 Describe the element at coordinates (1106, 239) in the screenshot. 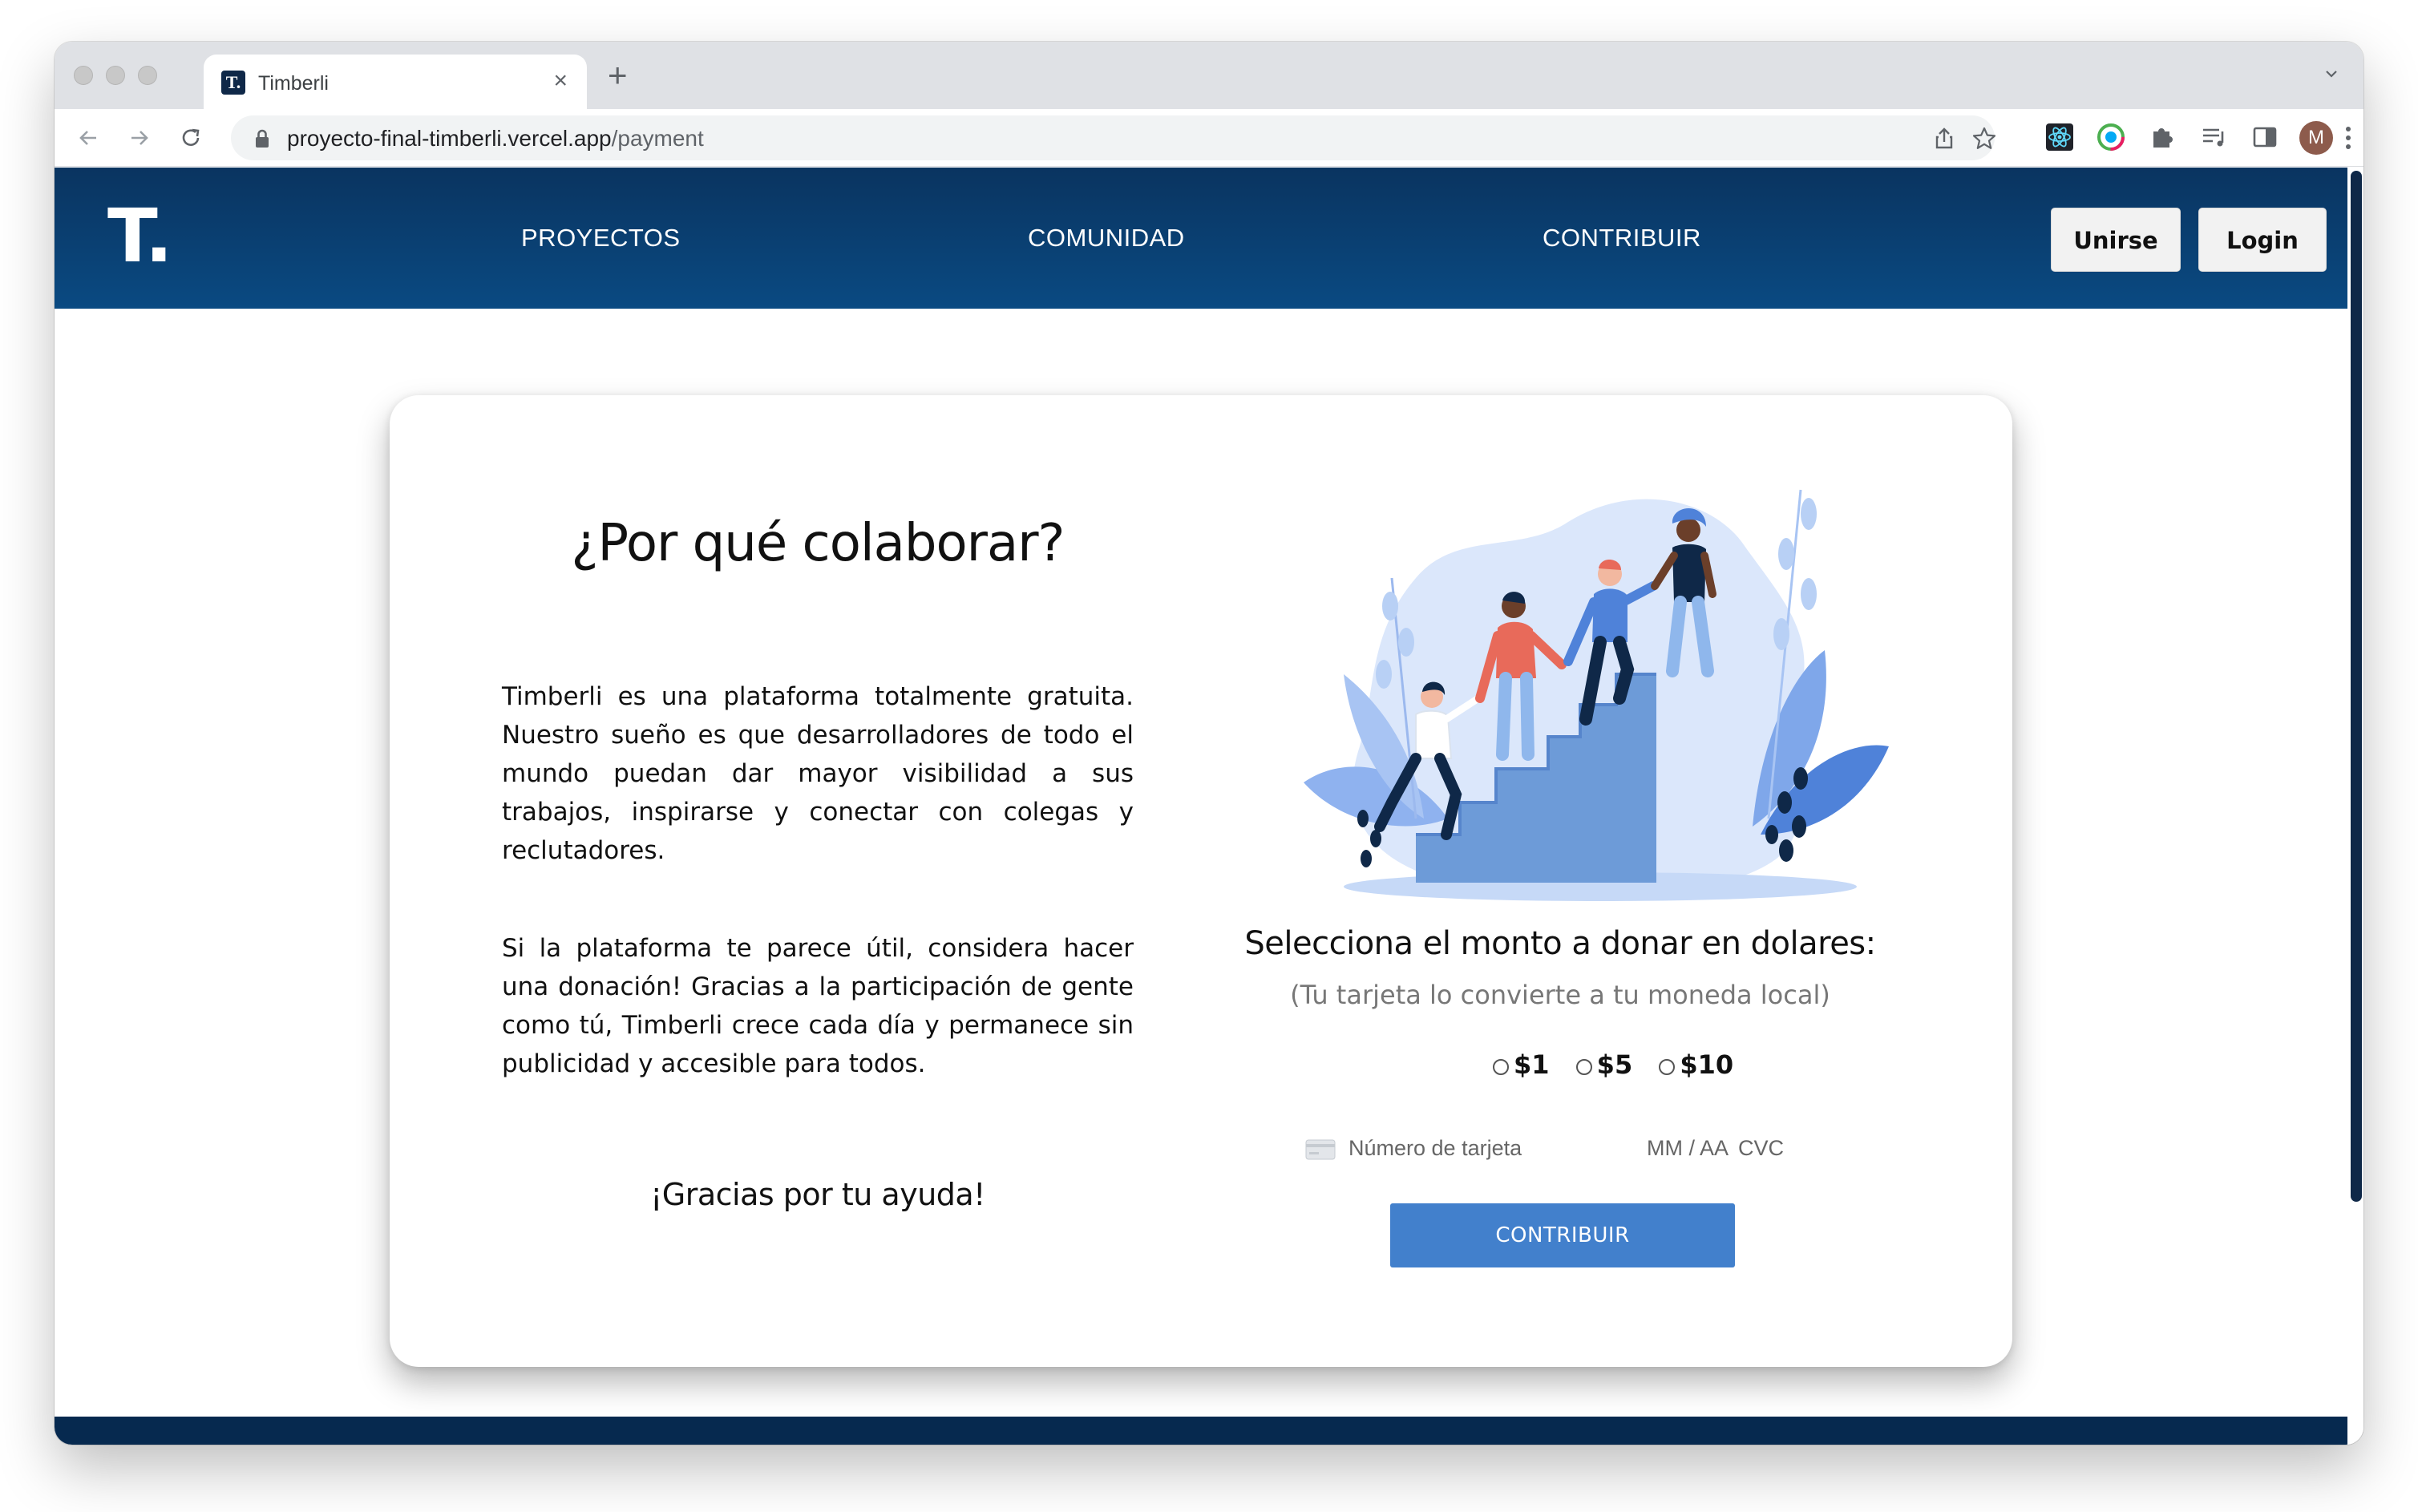

I see `nav-link-comunidad: COMUNIDAD` at that location.